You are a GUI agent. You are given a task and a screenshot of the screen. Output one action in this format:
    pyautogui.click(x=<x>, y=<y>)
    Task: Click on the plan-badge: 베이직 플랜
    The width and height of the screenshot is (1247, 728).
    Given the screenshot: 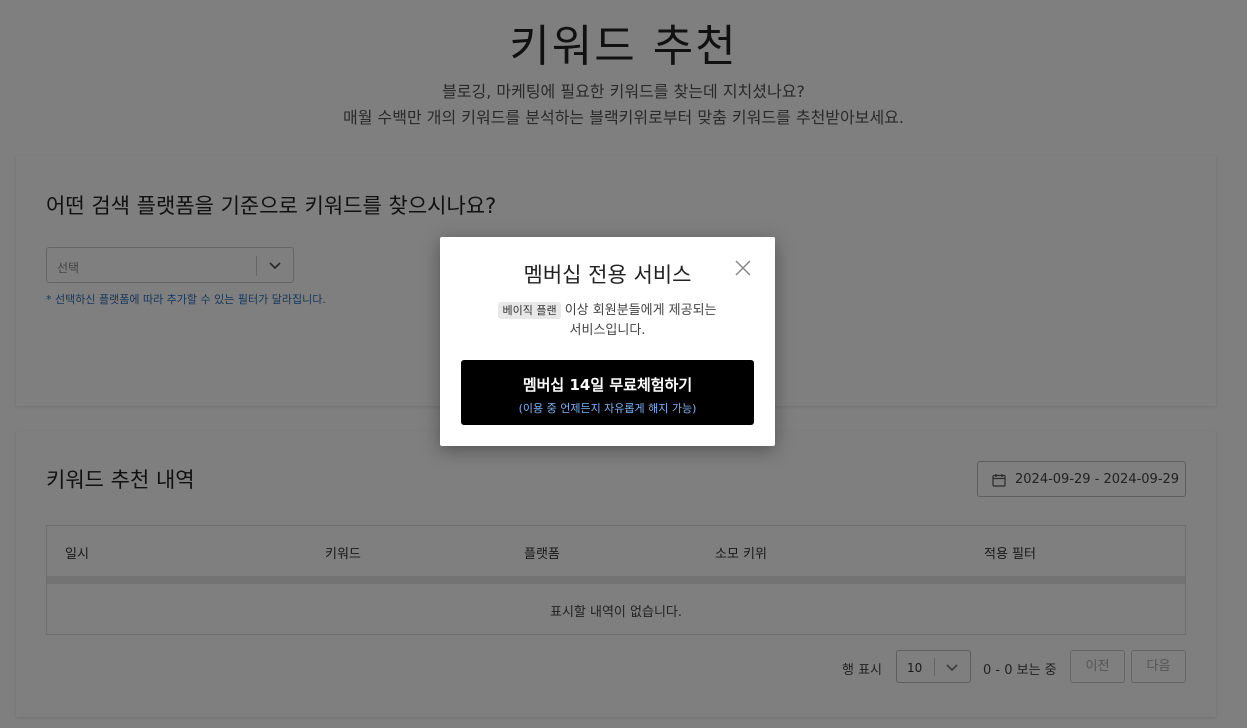 What is the action you would take?
    pyautogui.click(x=529, y=310)
    